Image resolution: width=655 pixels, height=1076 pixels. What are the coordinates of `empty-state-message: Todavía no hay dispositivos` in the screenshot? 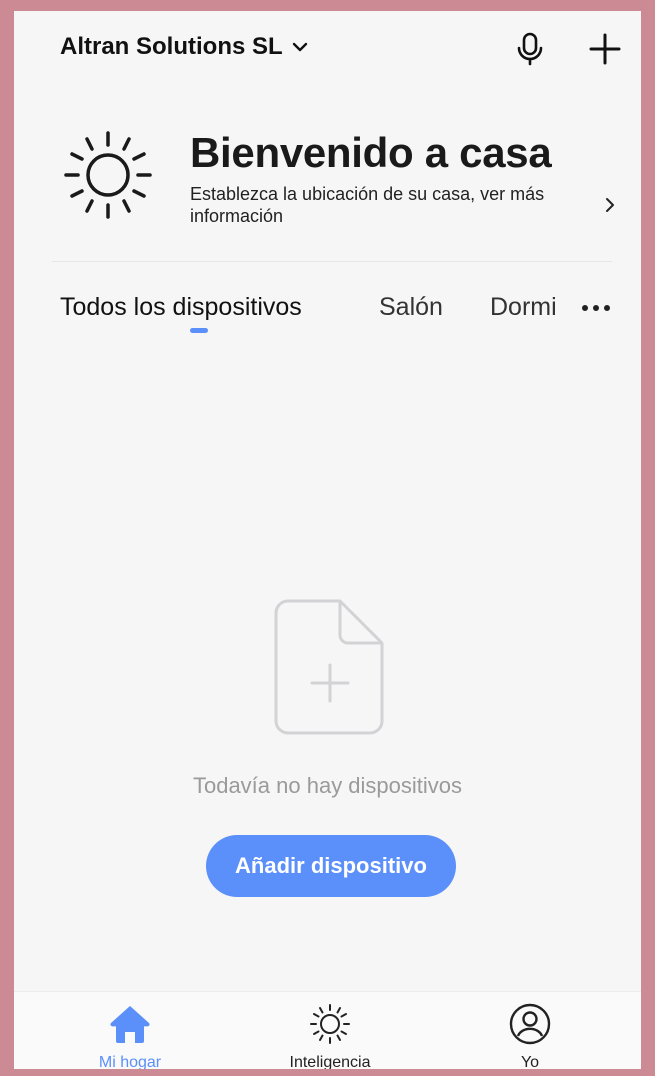 It's located at (327, 785).